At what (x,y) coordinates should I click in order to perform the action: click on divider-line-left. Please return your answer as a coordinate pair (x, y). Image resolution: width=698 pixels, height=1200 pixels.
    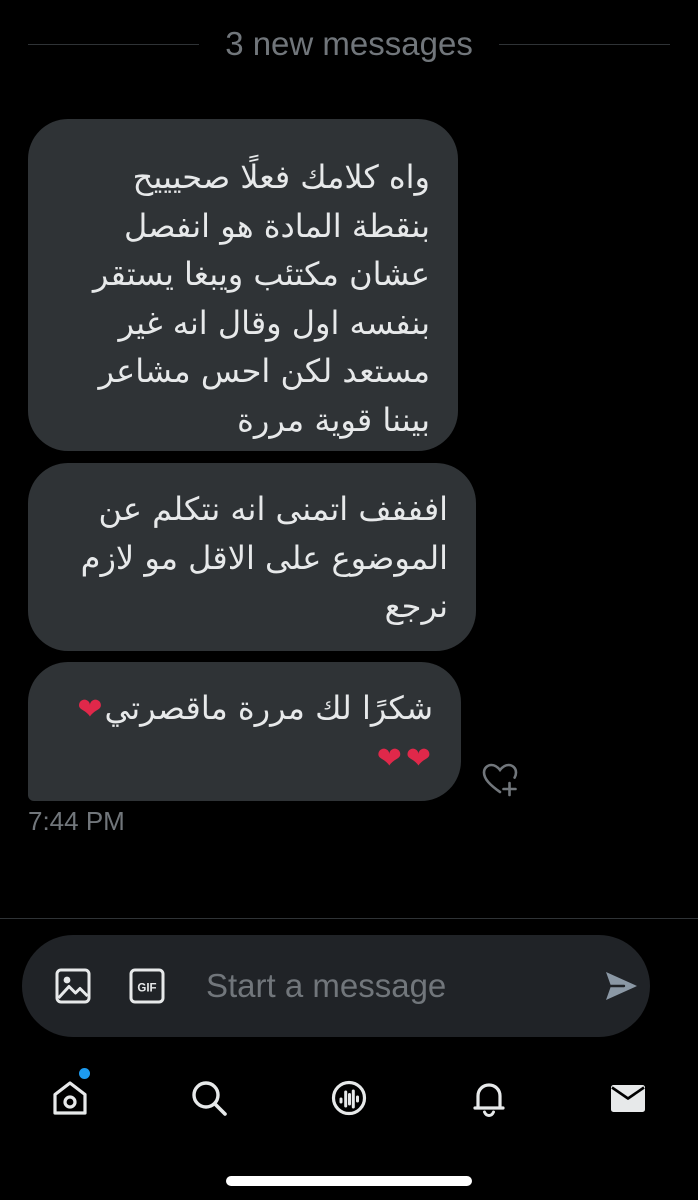
    Looking at the image, I should click on (114, 44).